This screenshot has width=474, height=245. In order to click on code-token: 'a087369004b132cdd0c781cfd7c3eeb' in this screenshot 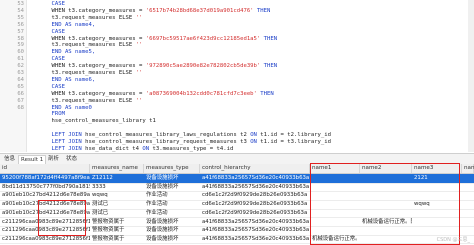, I will do `click(201, 93)`.